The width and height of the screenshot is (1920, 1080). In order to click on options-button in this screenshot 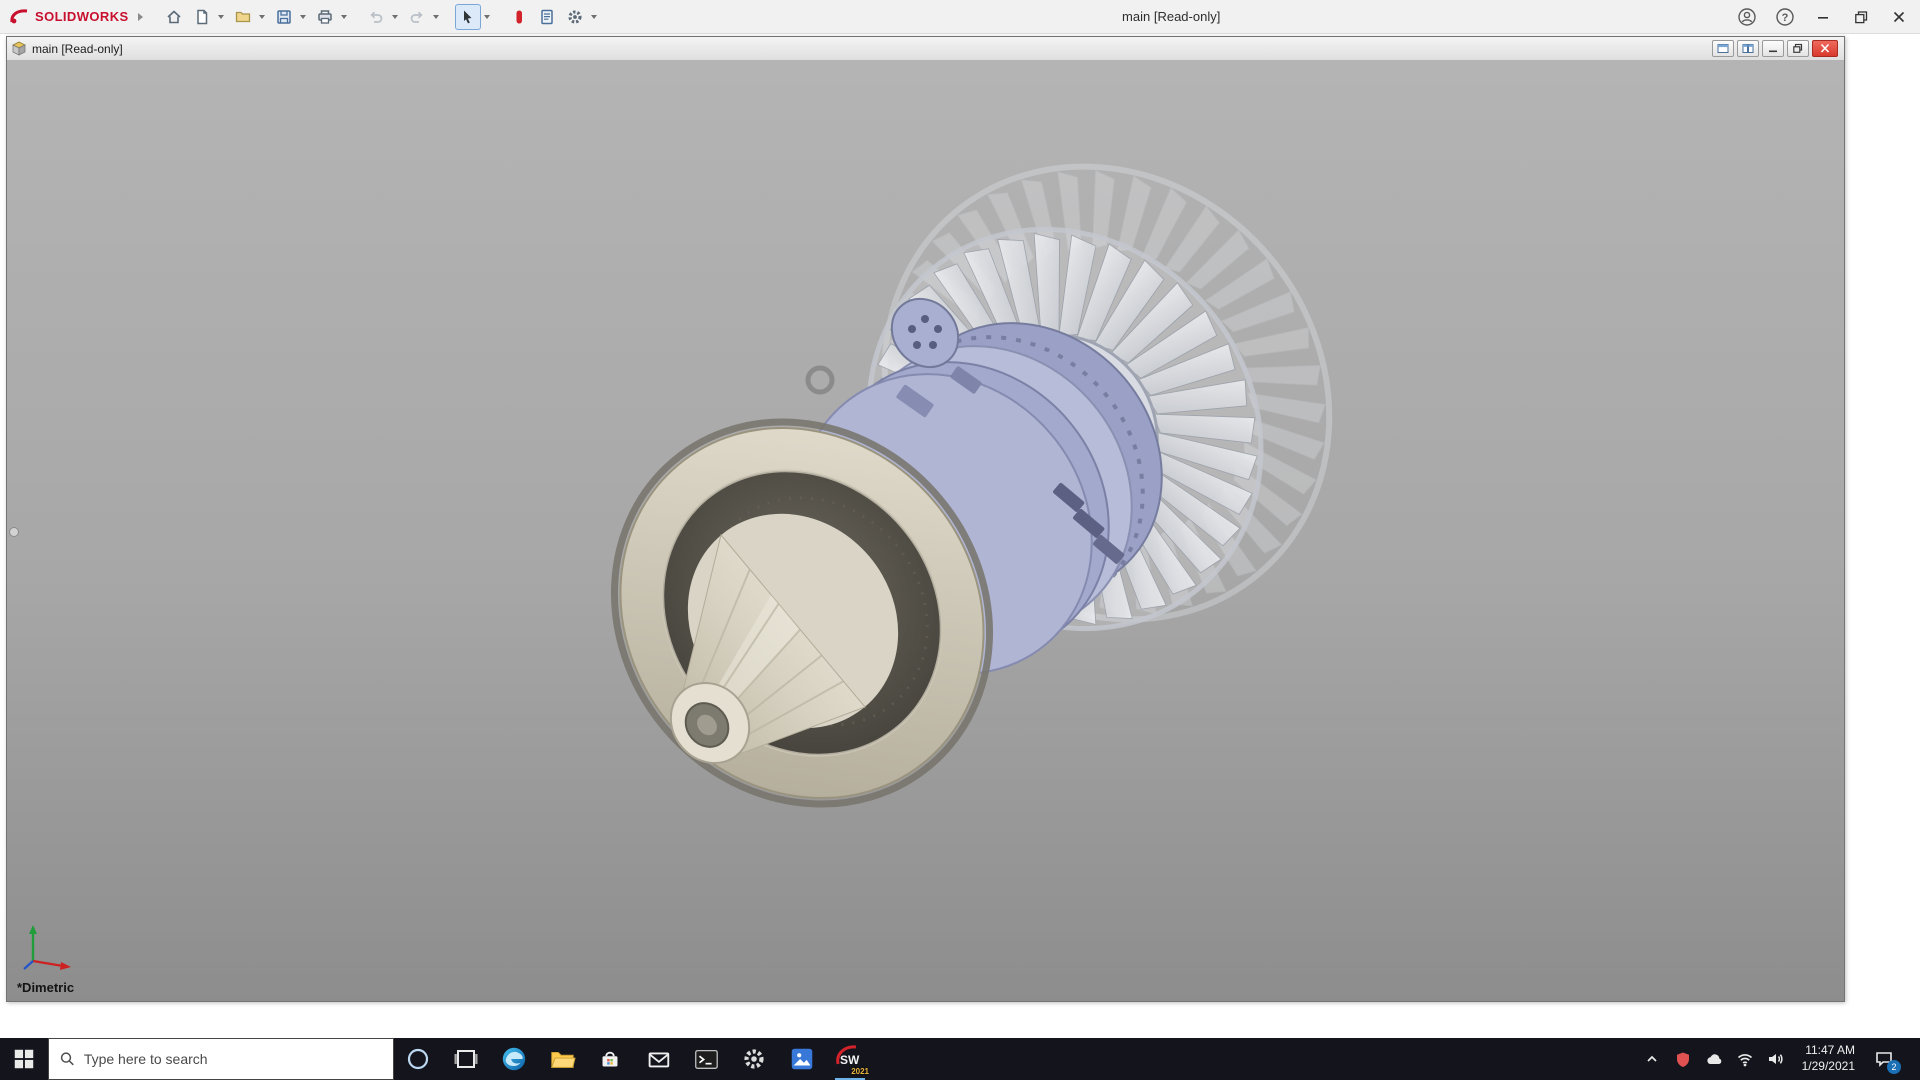, I will do `click(575, 17)`.